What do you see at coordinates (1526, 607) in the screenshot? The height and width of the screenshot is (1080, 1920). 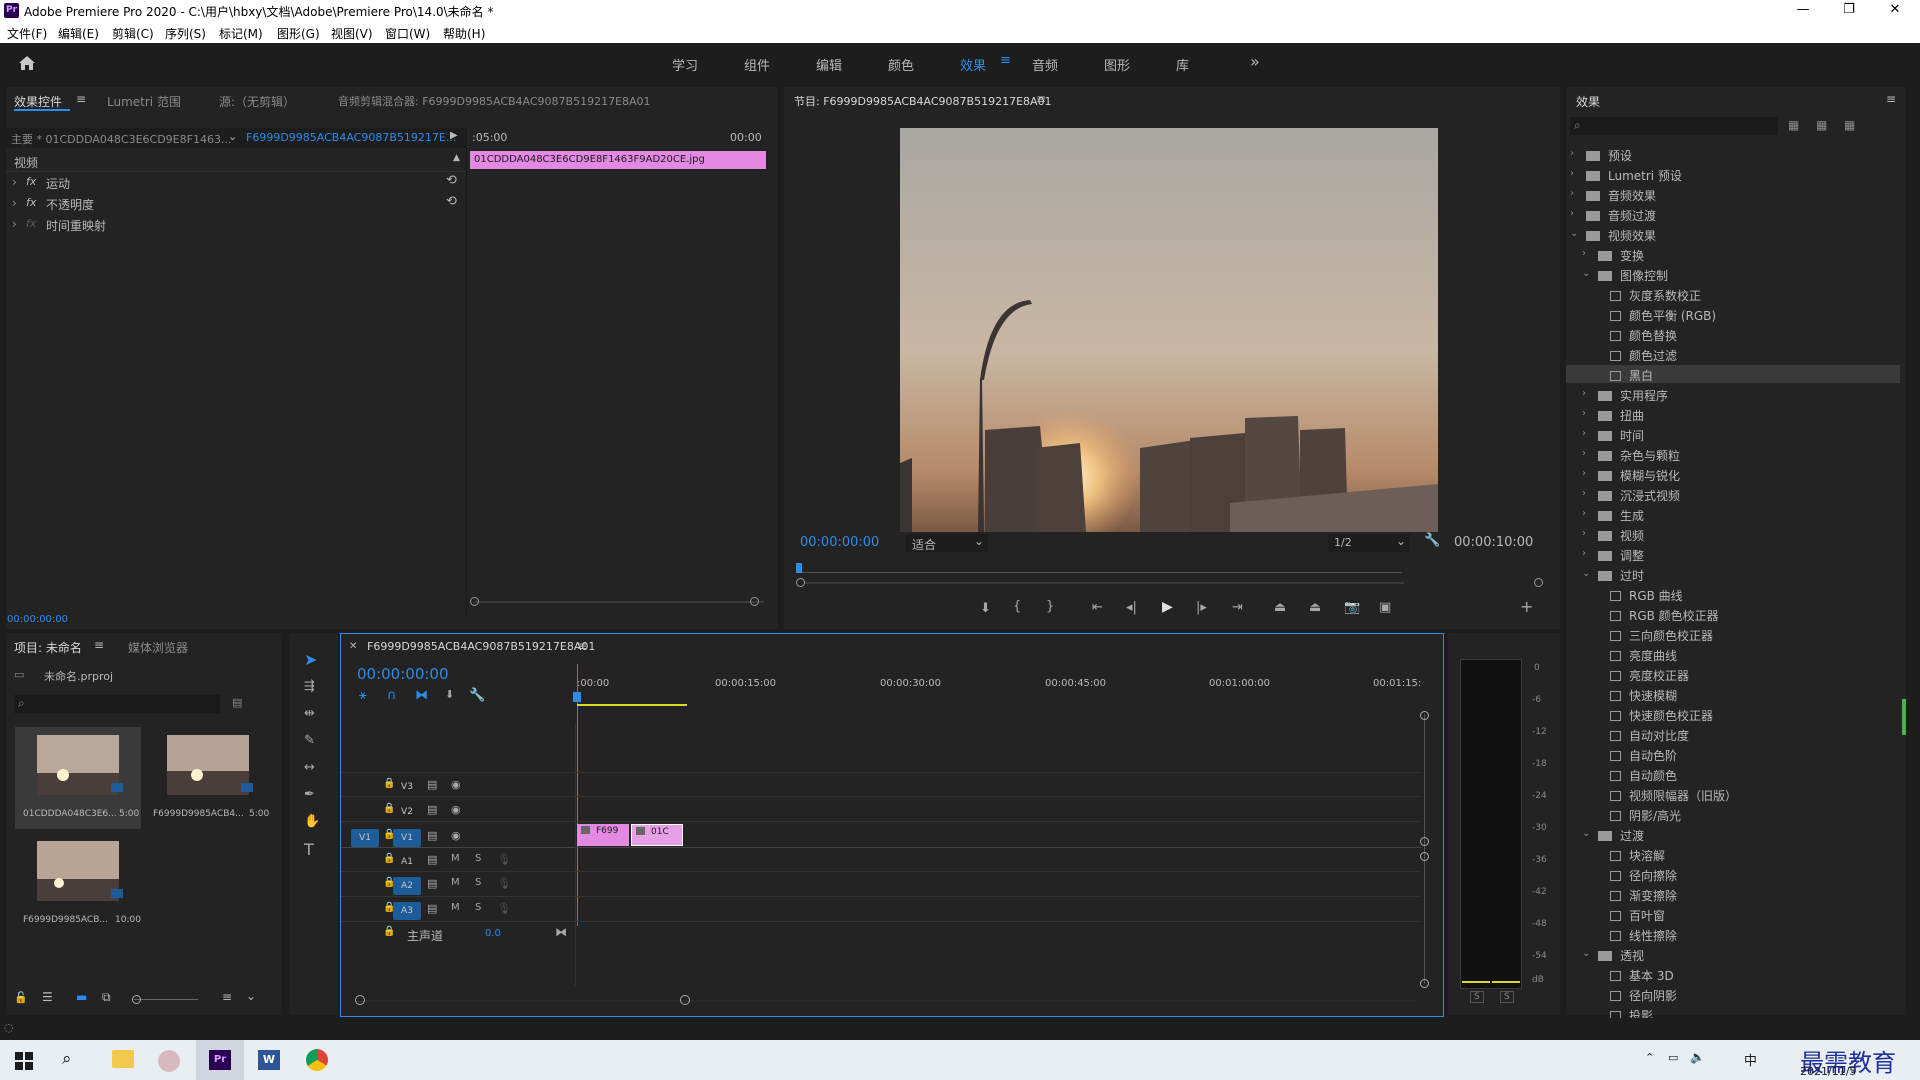 I see `add-button-icon: +` at bounding box center [1526, 607].